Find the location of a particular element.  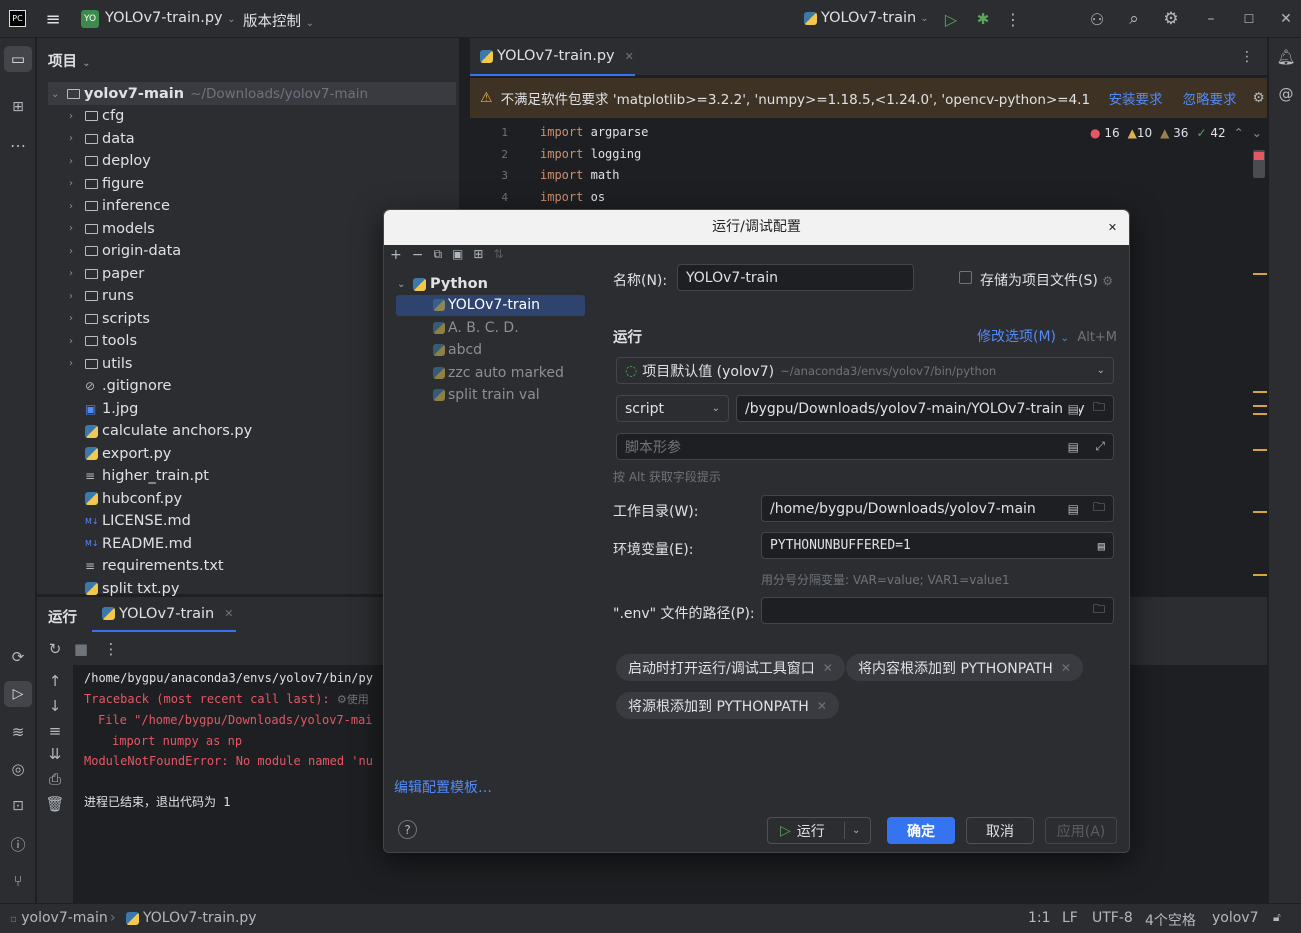

apply-button: 应用(A) is located at coordinates (1081, 830).